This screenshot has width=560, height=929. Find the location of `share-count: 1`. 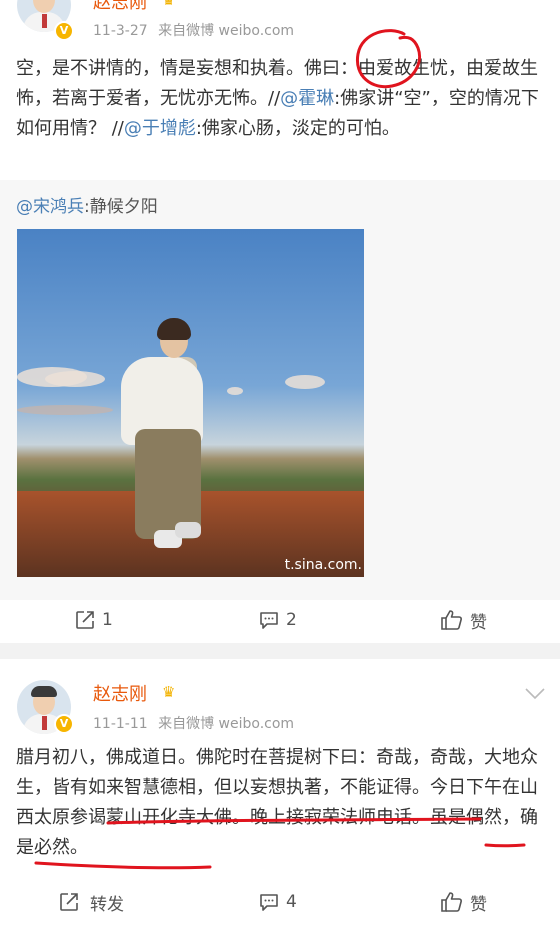

share-count: 1 is located at coordinates (107, 620).